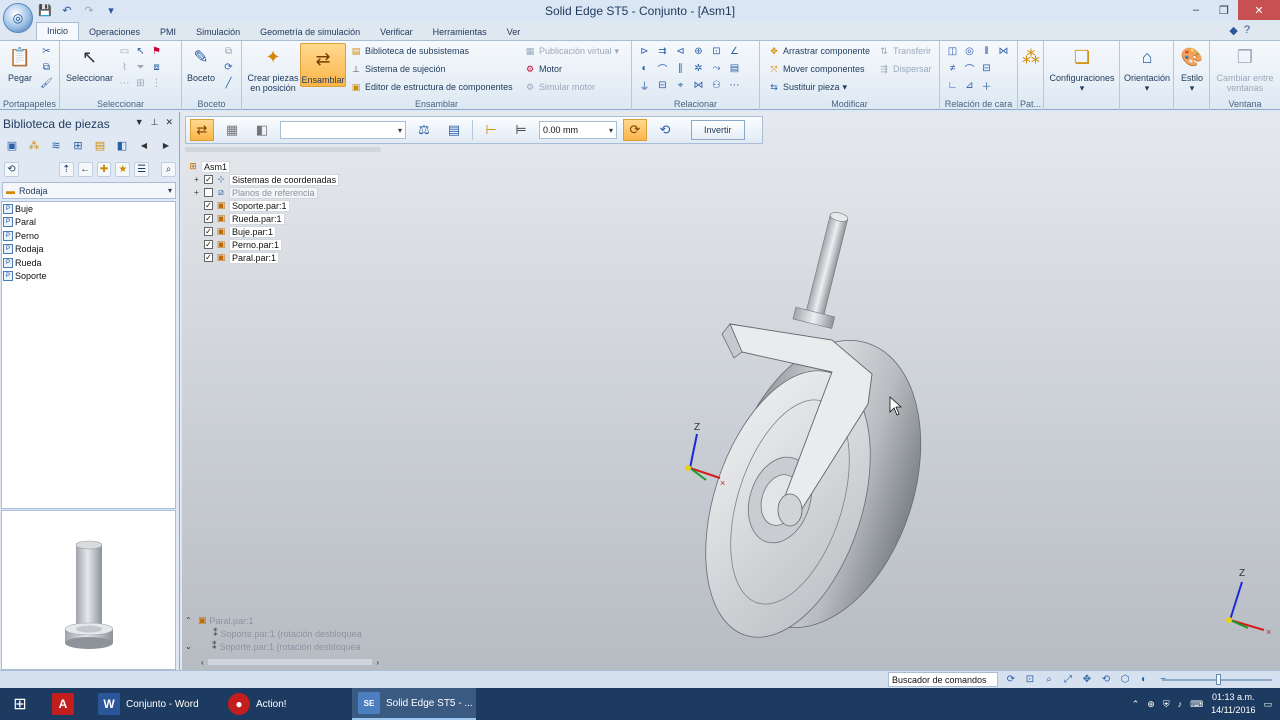 The height and width of the screenshot is (720, 1280). Describe the element at coordinates (169, 122) in the screenshot. I see `pane-close-icon: ✕` at that location.